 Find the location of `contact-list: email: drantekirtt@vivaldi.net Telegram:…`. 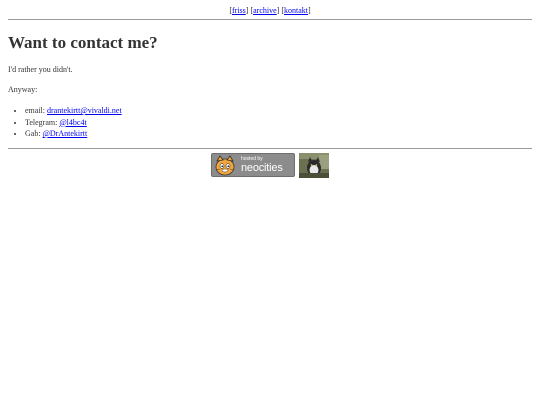

contact-list: email: drantekirtt@vivaldi.net Telegram:… is located at coordinates (270, 122).